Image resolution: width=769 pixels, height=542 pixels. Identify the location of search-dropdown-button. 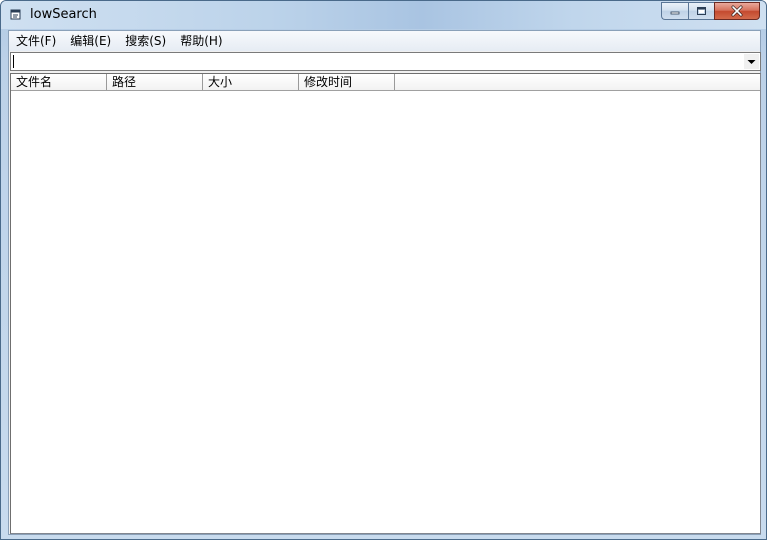
(751, 61).